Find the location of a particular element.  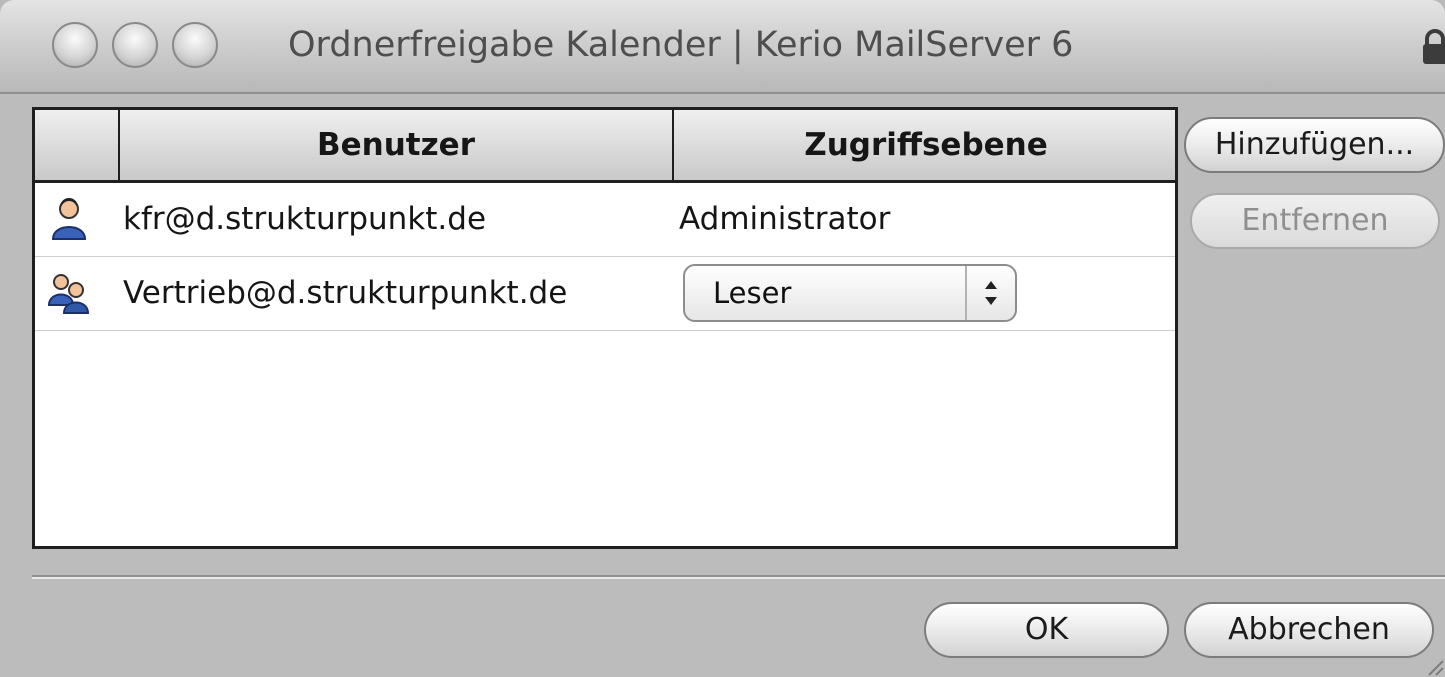

access-level-selected-value: Leser is located at coordinates (752, 293).